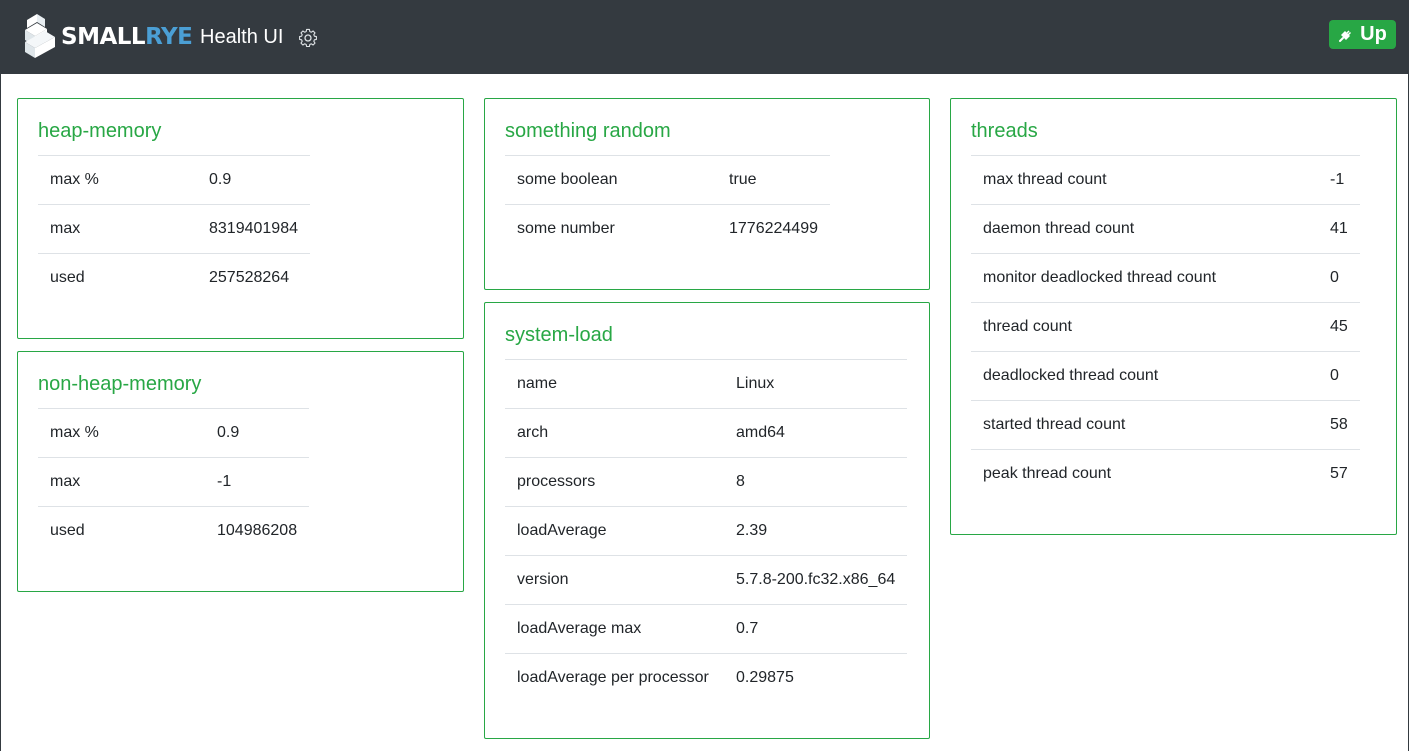 This screenshot has height=751, width=1409. Describe the element at coordinates (588, 131) in the screenshot. I see `card-title: something random` at that location.